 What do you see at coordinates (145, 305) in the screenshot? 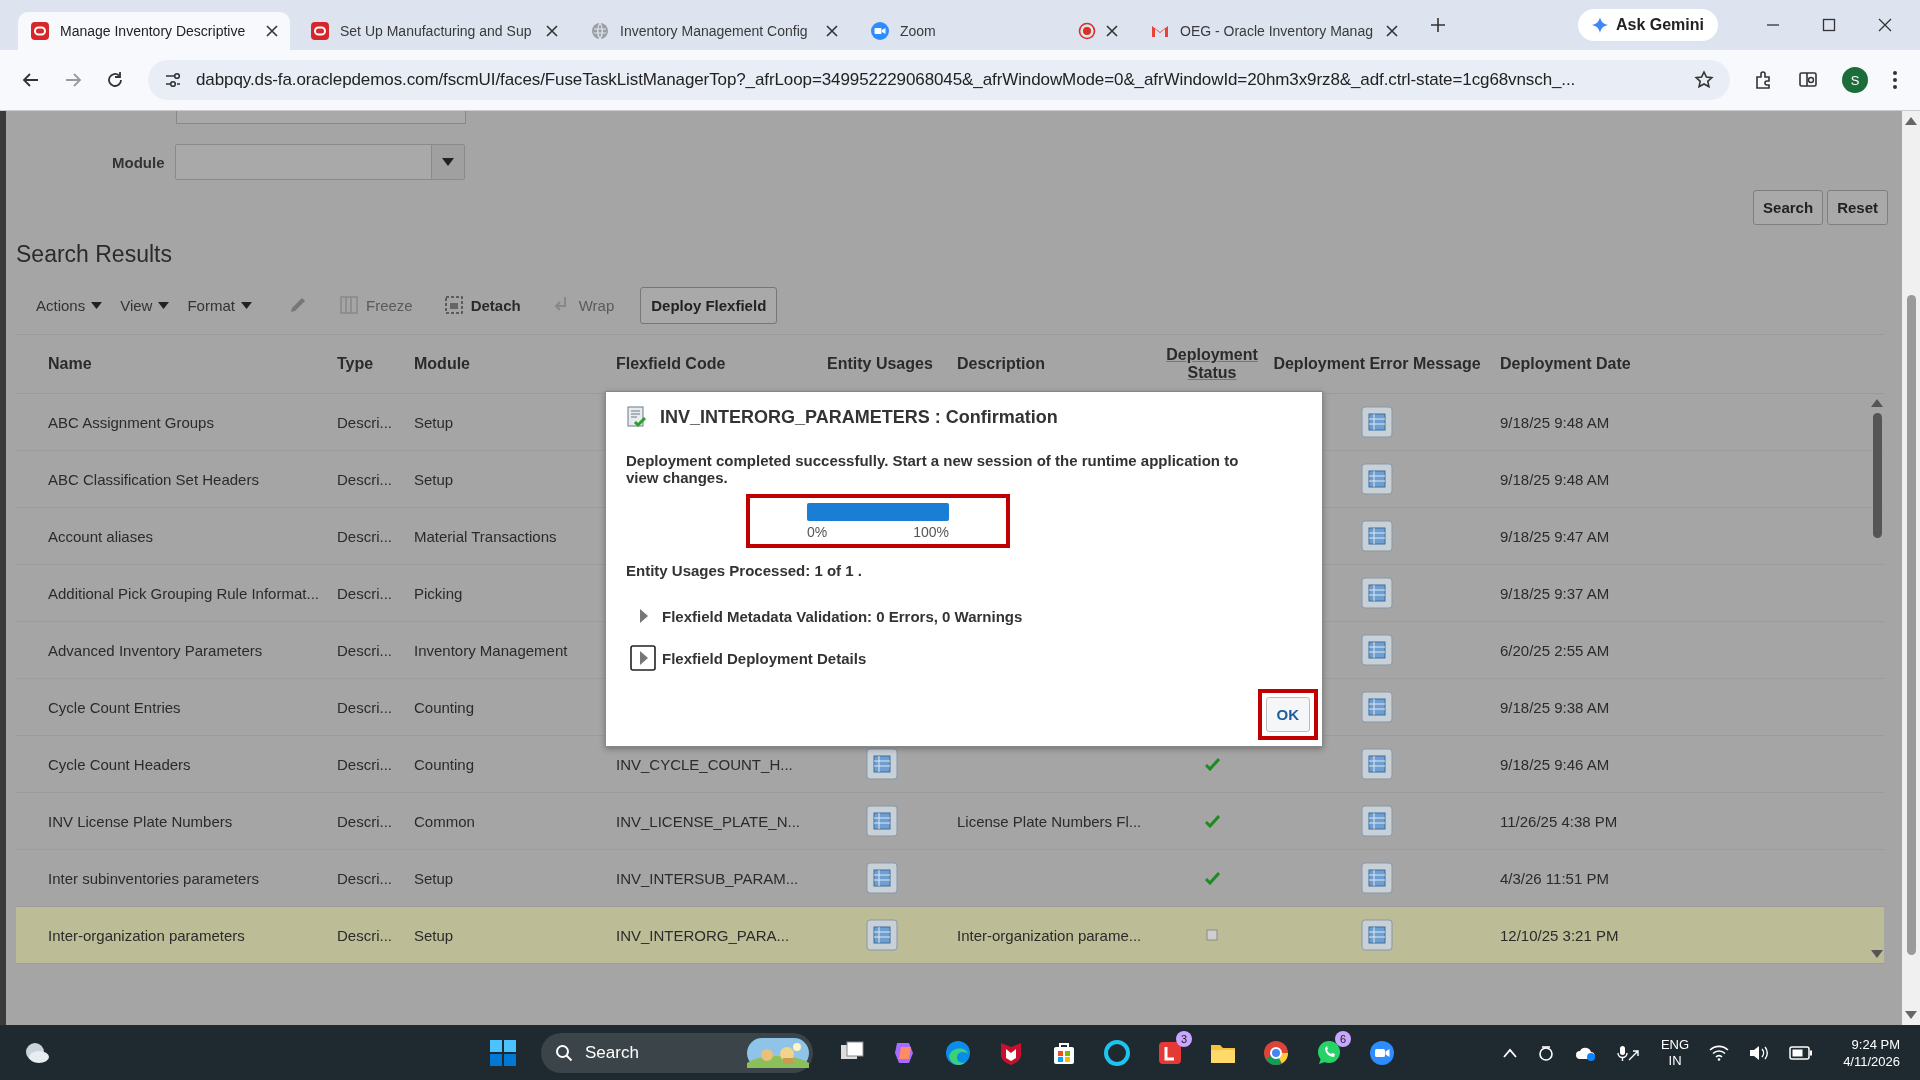
I see `menu-button: View` at bounding box center [145, 305].